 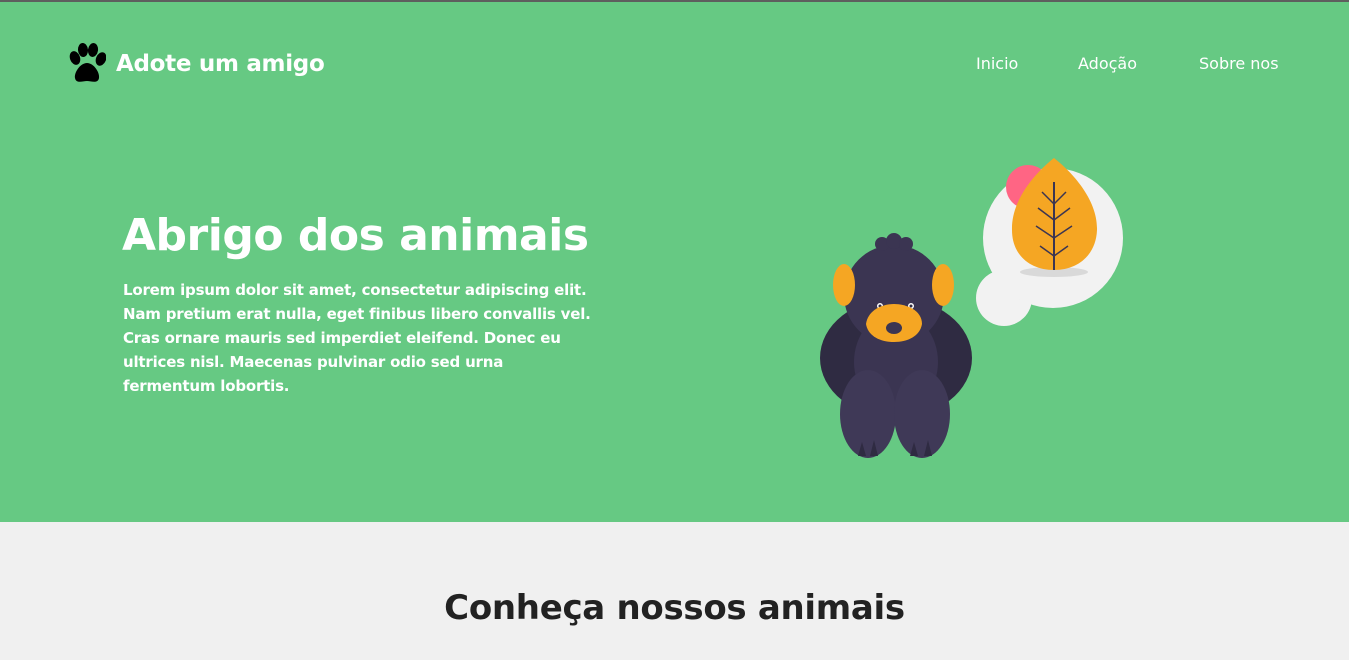 I want to click on main-nav: Inicio Adoção Sobre nos, so click(x=674, y=65).